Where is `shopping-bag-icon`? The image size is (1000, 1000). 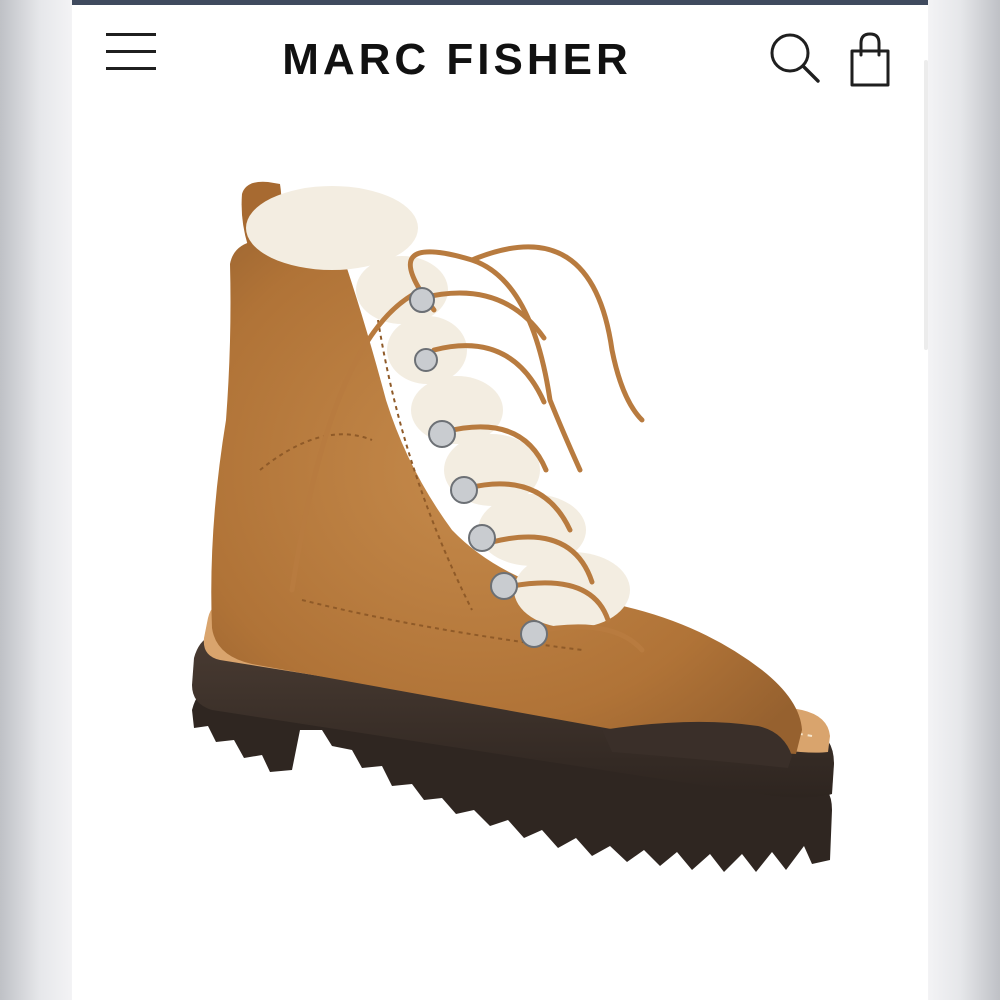
shopping-bag-icon is located at coordinates (870, 60).